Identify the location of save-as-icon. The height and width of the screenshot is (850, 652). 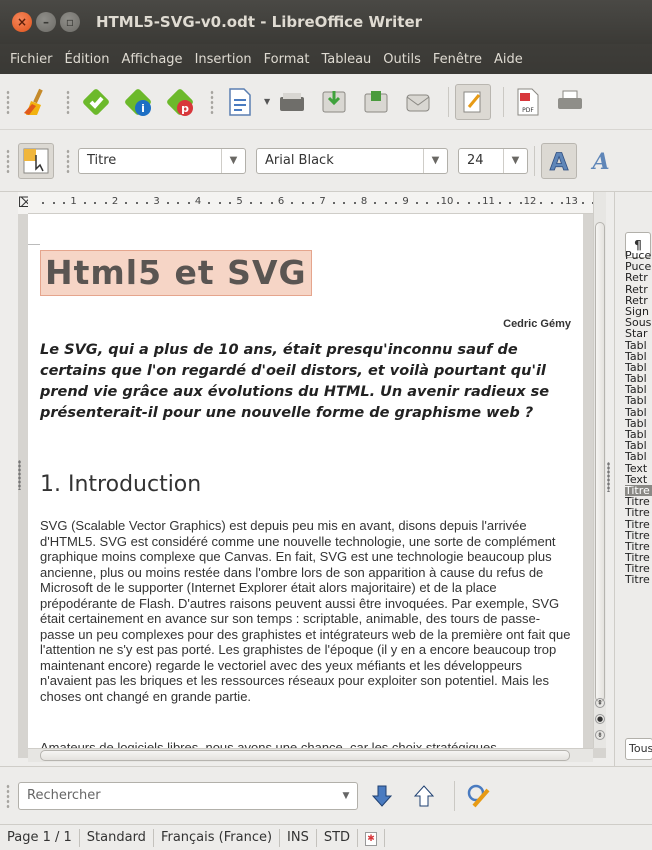
(376, 102).